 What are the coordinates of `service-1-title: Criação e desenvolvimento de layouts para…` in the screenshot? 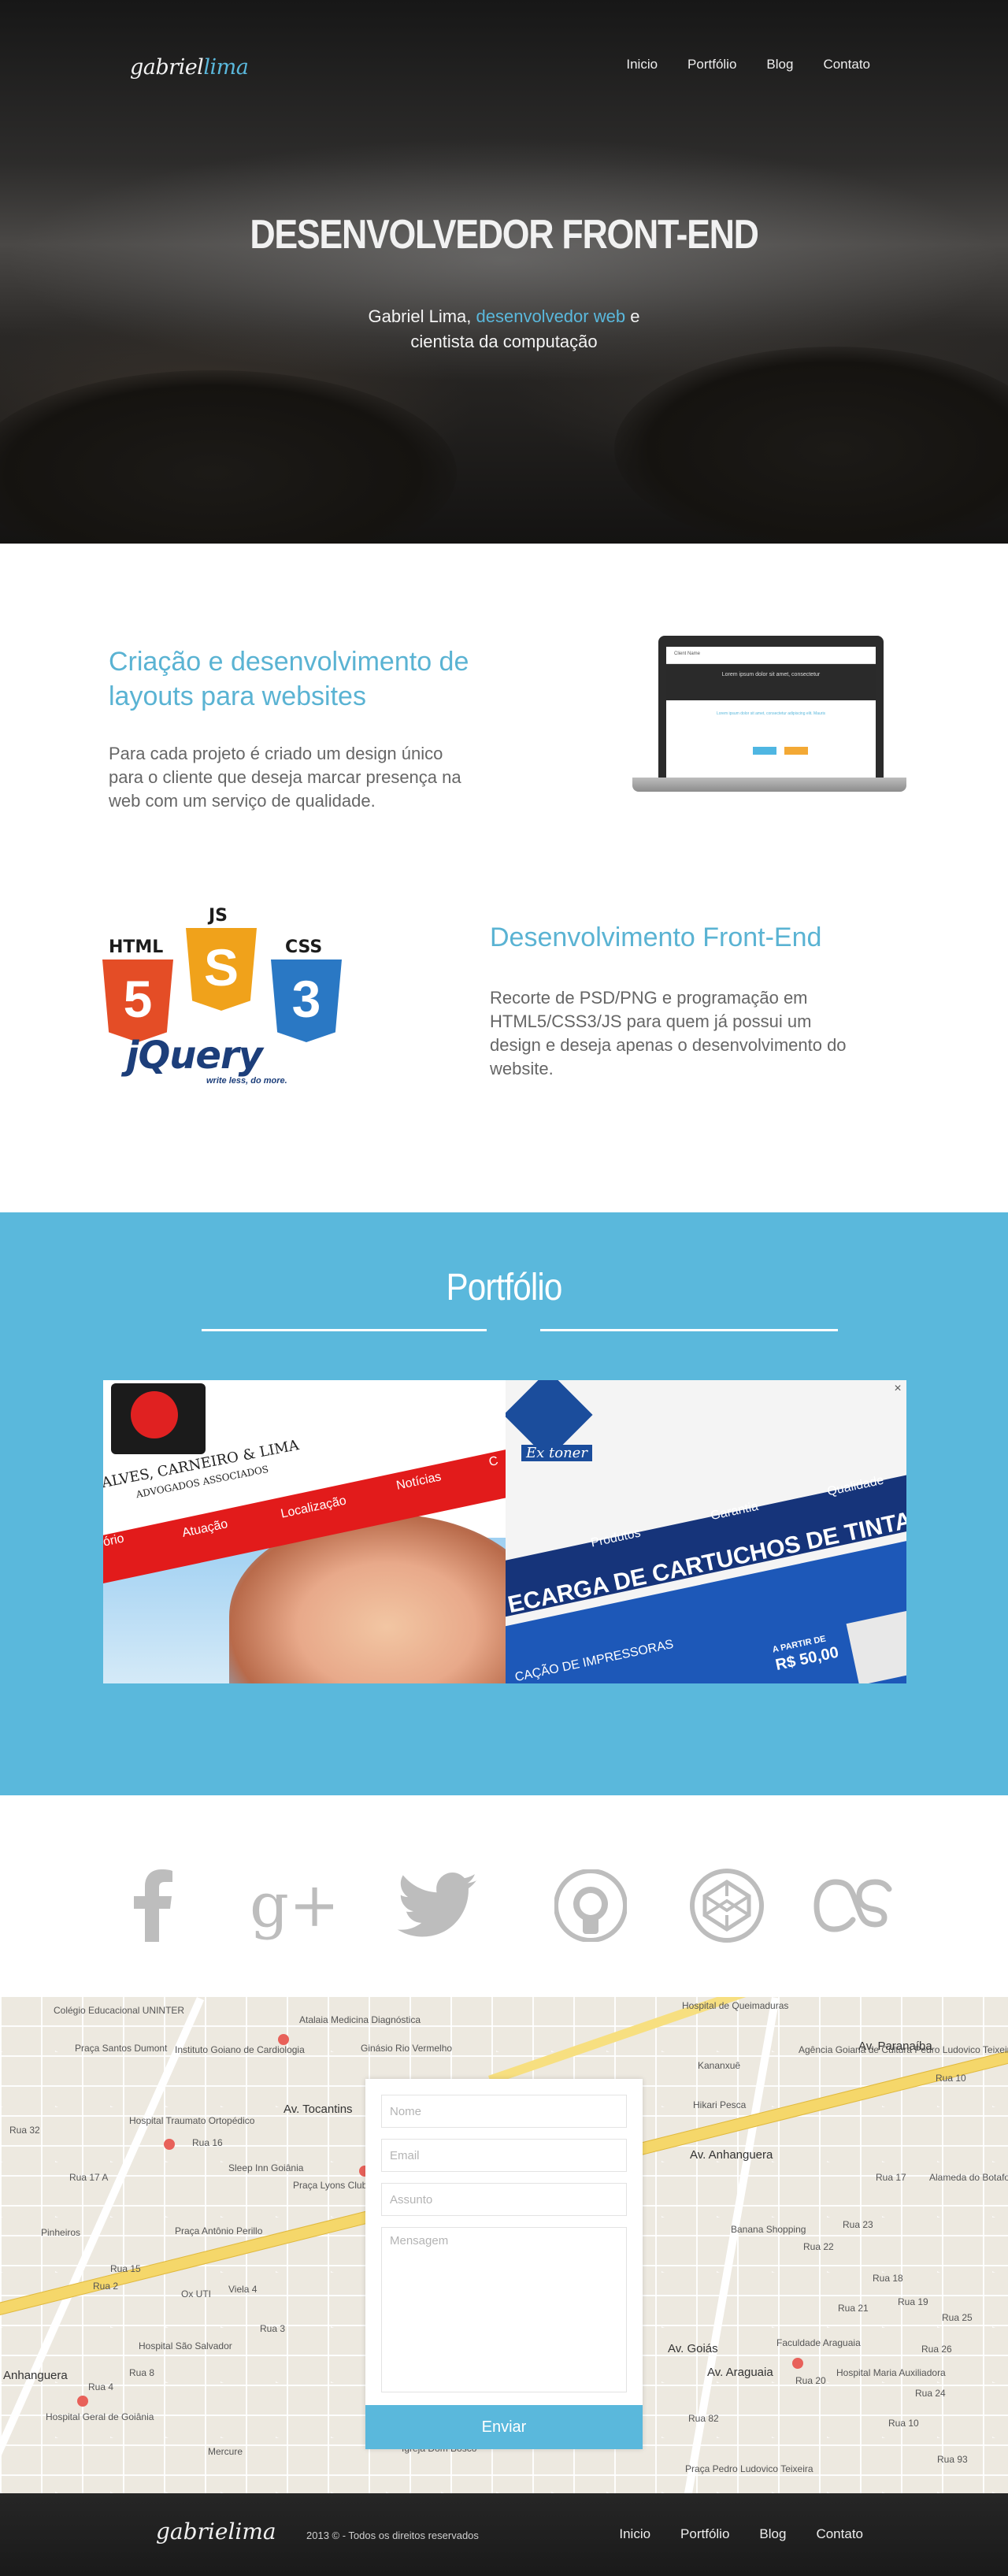 It's located at (289, 679).